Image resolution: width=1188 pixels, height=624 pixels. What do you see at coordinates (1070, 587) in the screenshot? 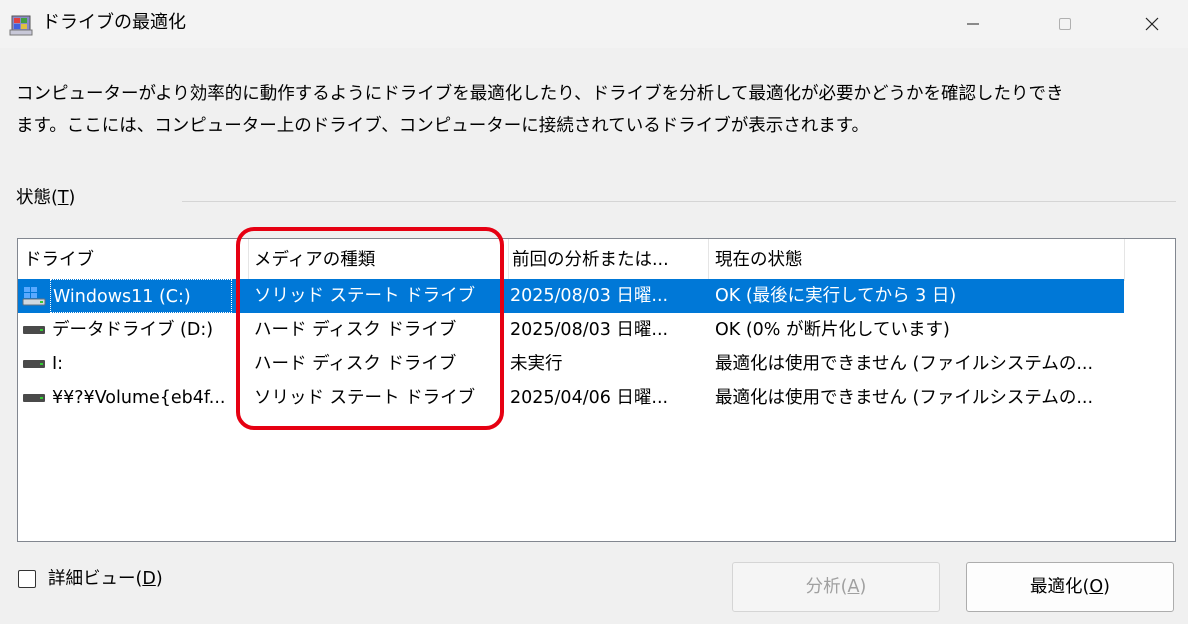
I see `optimize-button: 最適化(O)` at bounding box center [1070, 587].